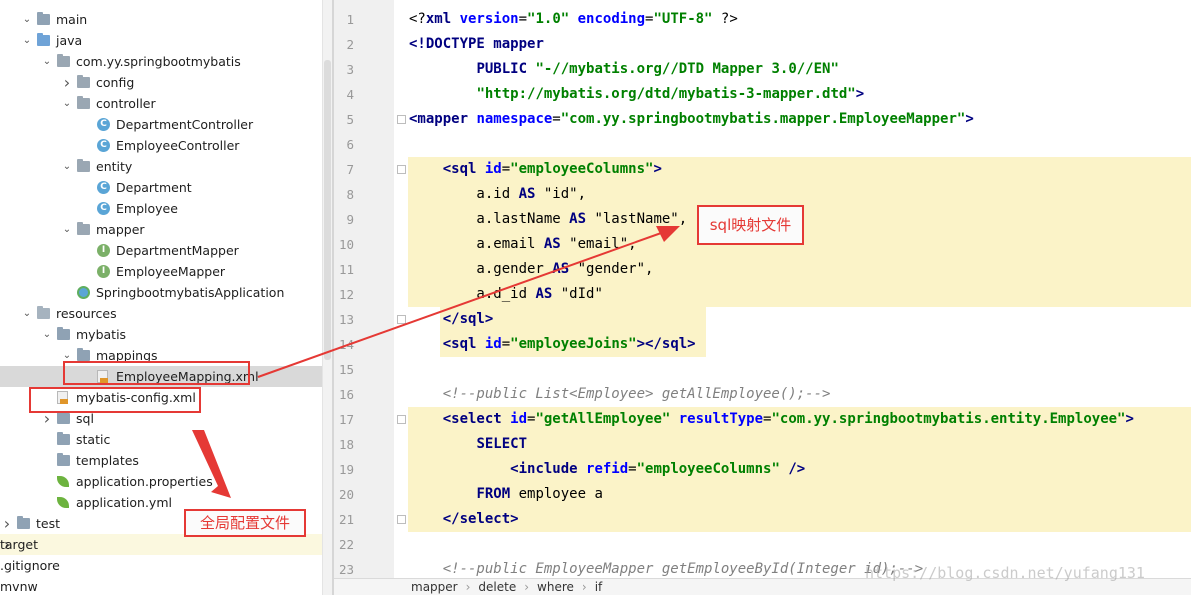 The height and width of the screenshot is (595, 1191). Describe the element at coordinates (346, 269) in the screenshot. I see `line-number: 11` at that location.